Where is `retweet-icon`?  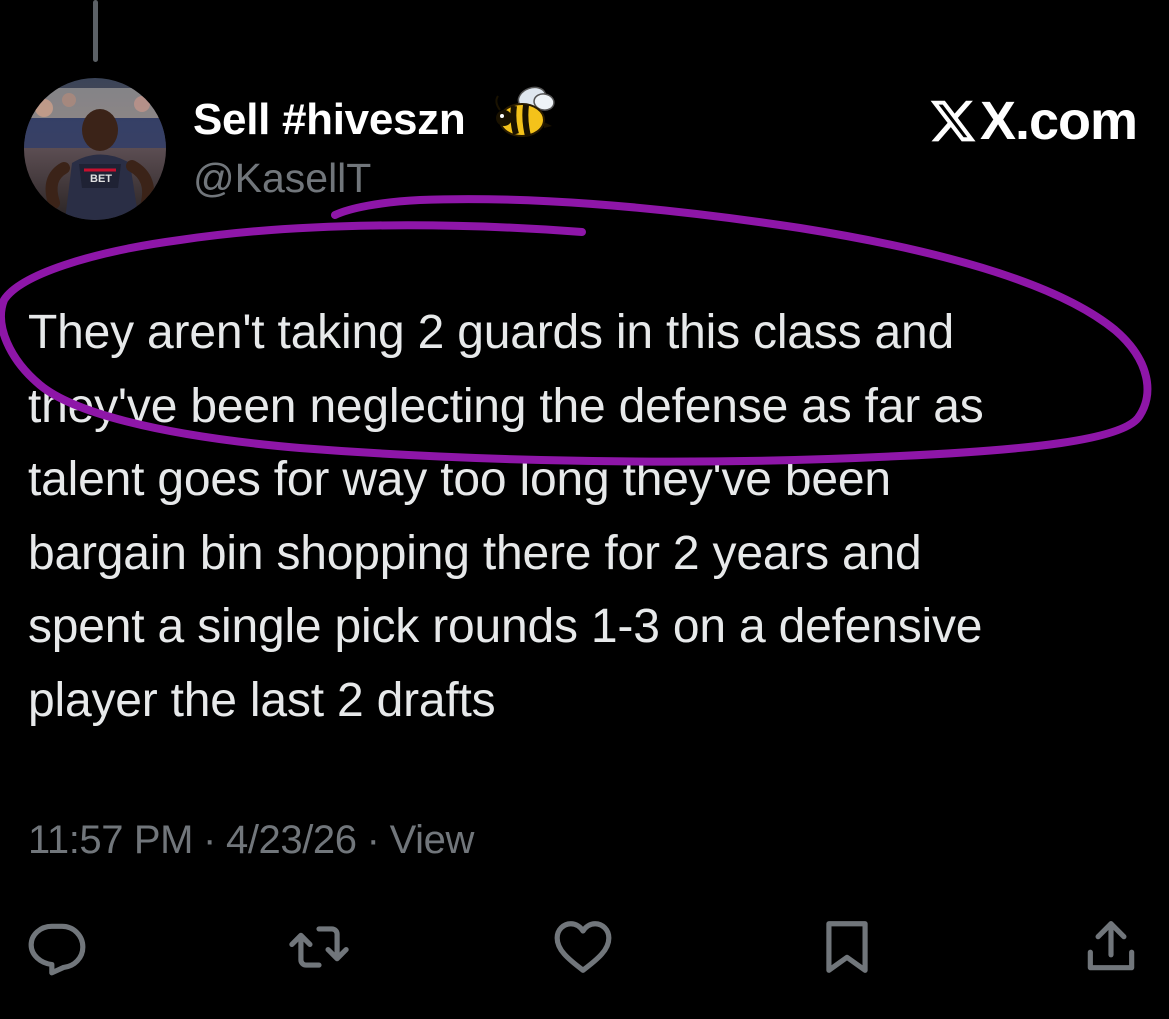
retweet-icon is located at coordinates (319, 947).